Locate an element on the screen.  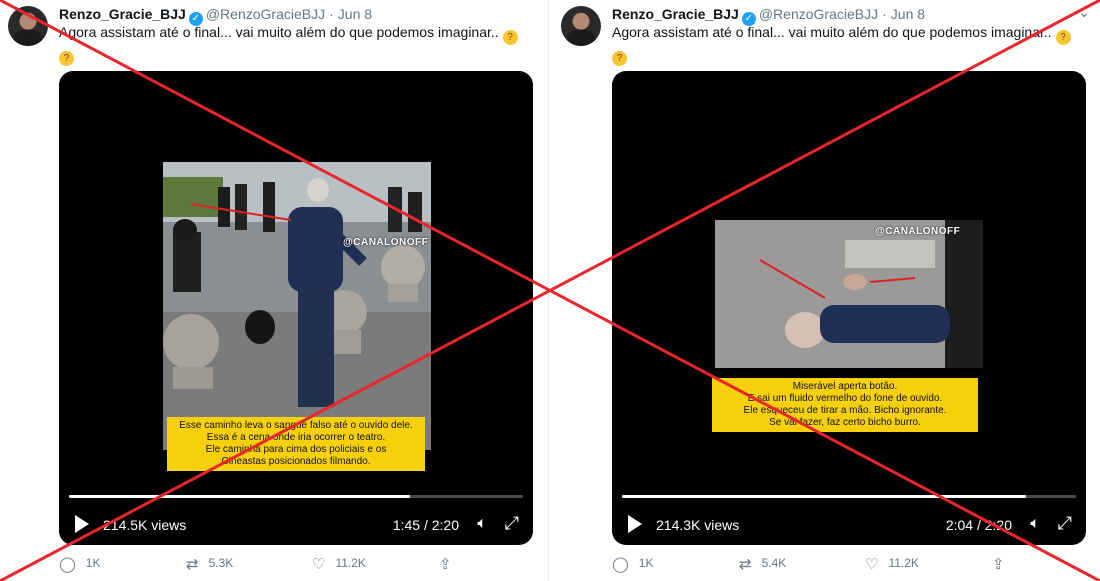
video-time: 1:45 / 2:20 is located at coordinates (425, 525).